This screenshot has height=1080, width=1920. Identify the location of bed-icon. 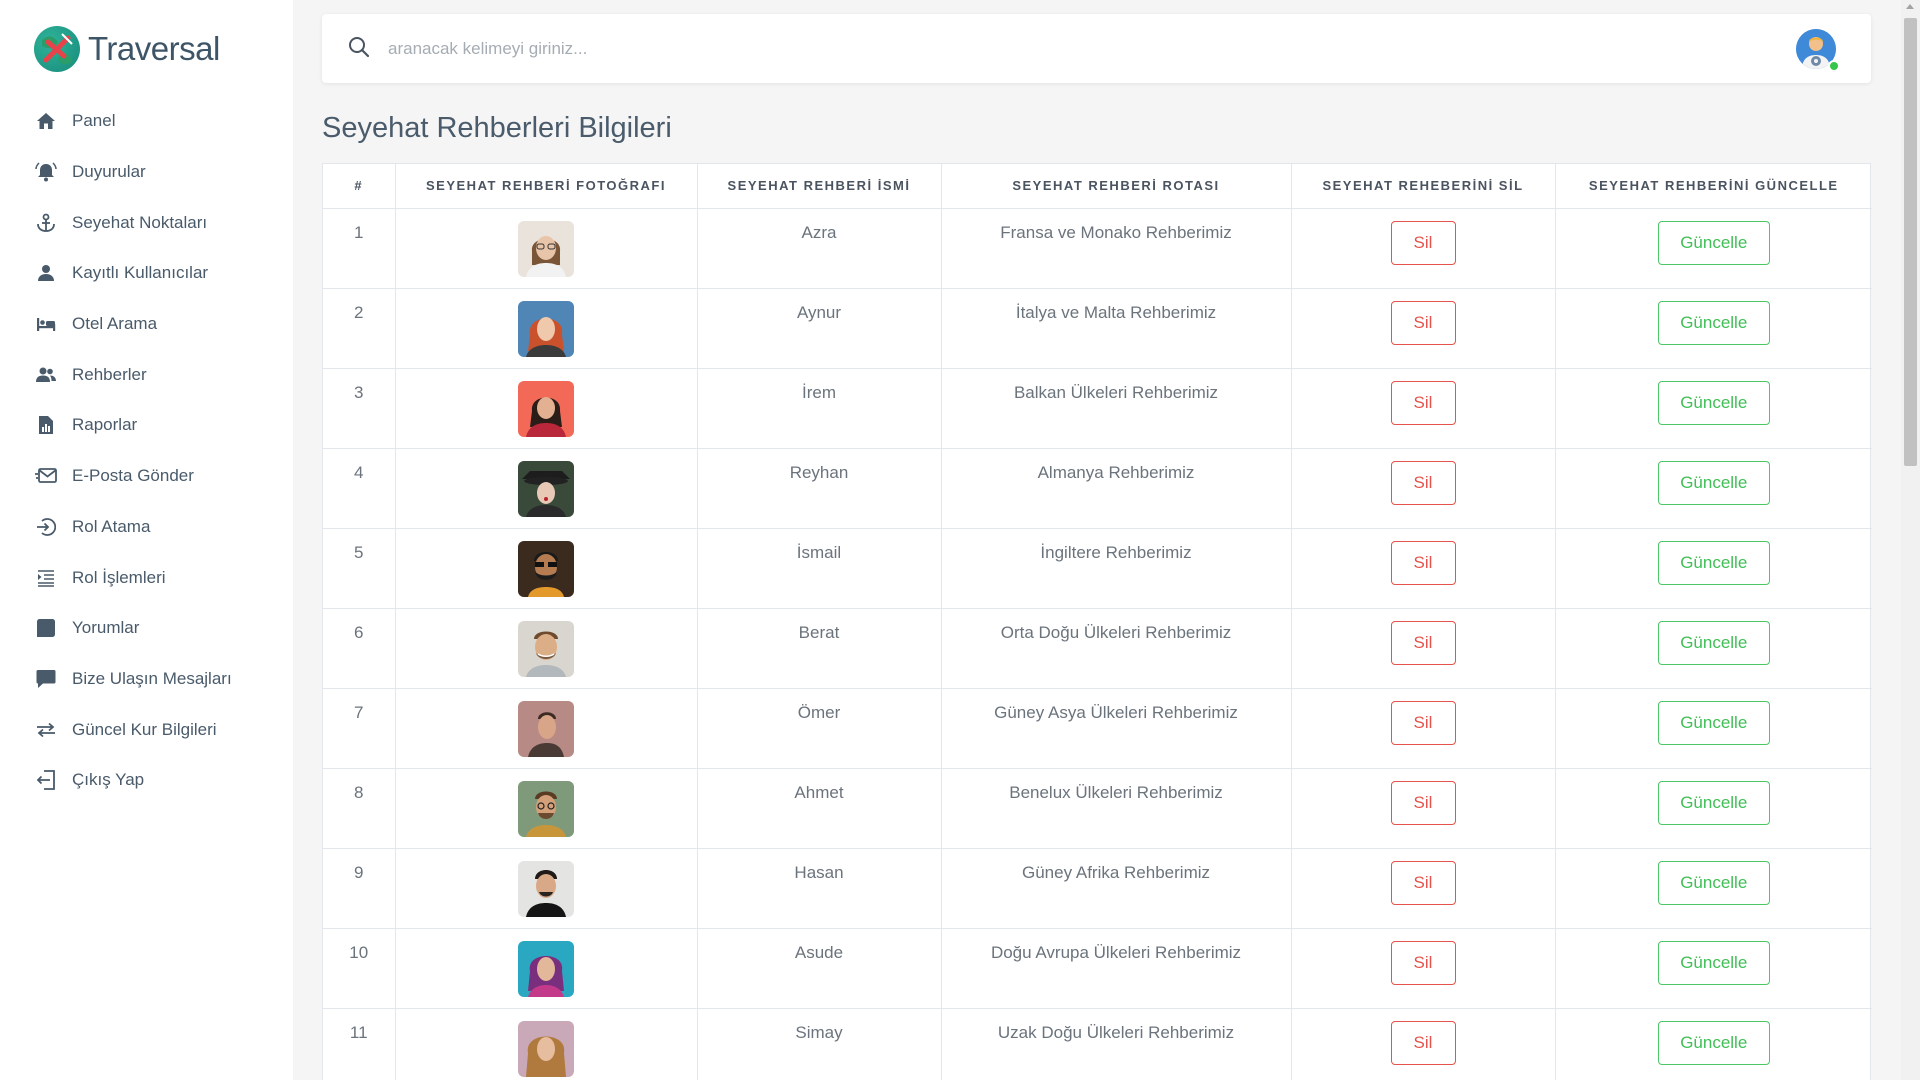
(46, 324).